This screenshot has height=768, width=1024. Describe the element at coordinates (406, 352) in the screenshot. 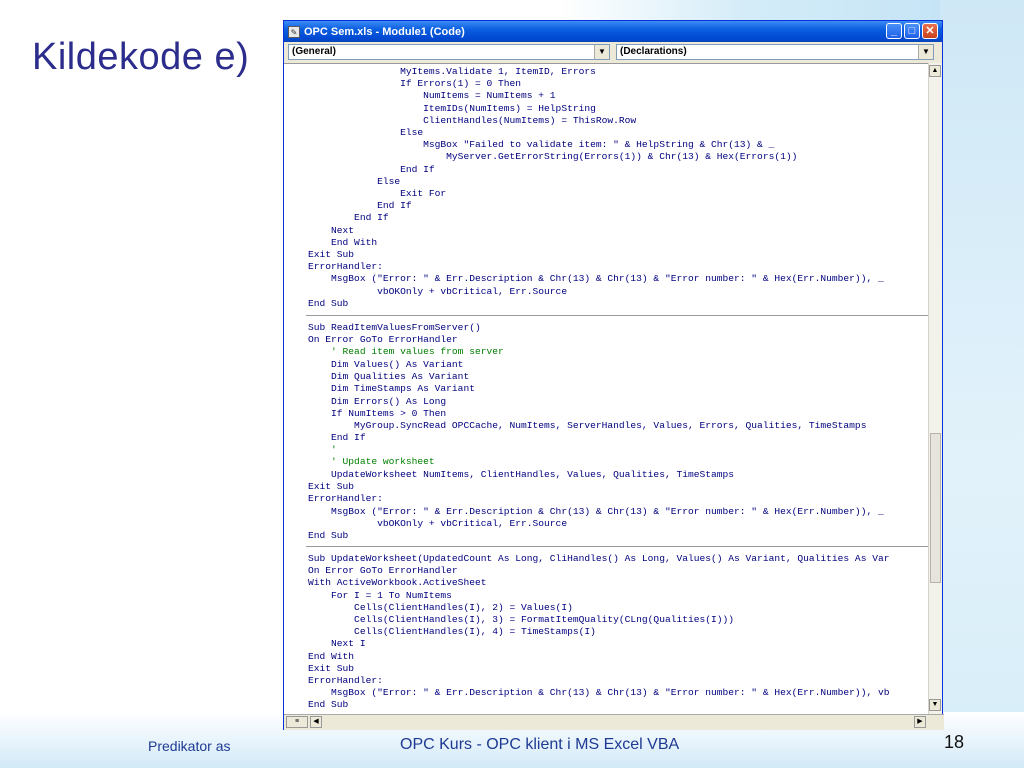

I see `code-comment-read: ' Read item values from server` at that location.